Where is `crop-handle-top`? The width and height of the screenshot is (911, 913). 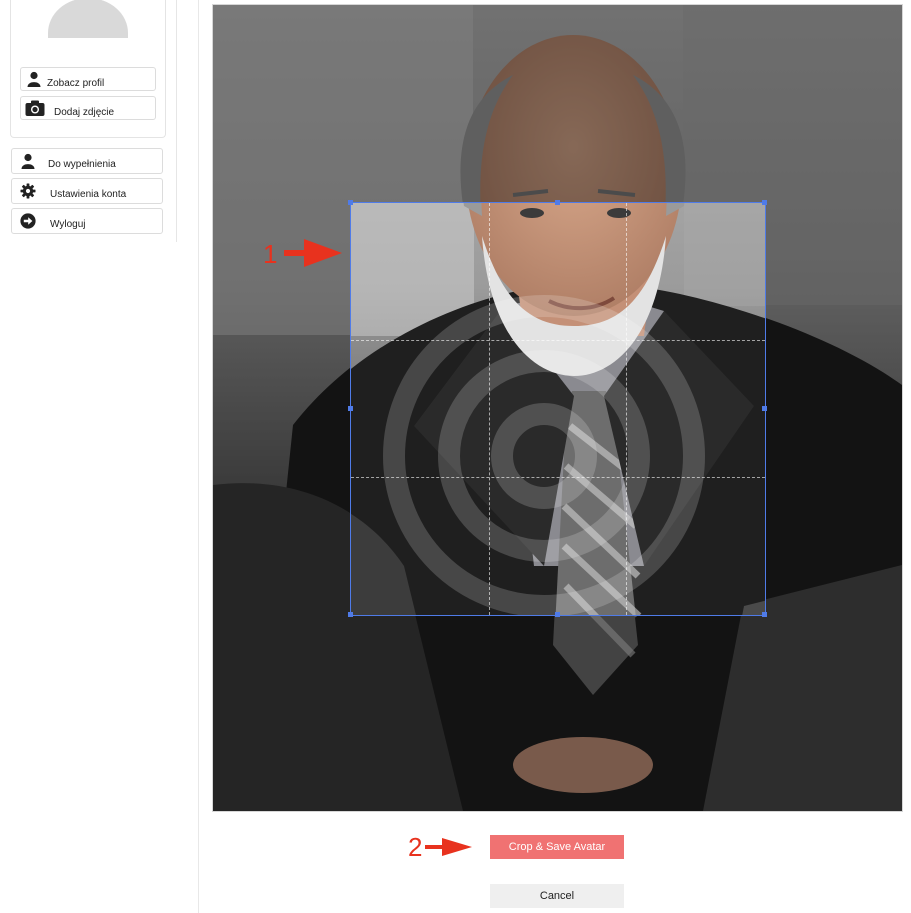
crop-handle-top is located at coordinates (557, 202).